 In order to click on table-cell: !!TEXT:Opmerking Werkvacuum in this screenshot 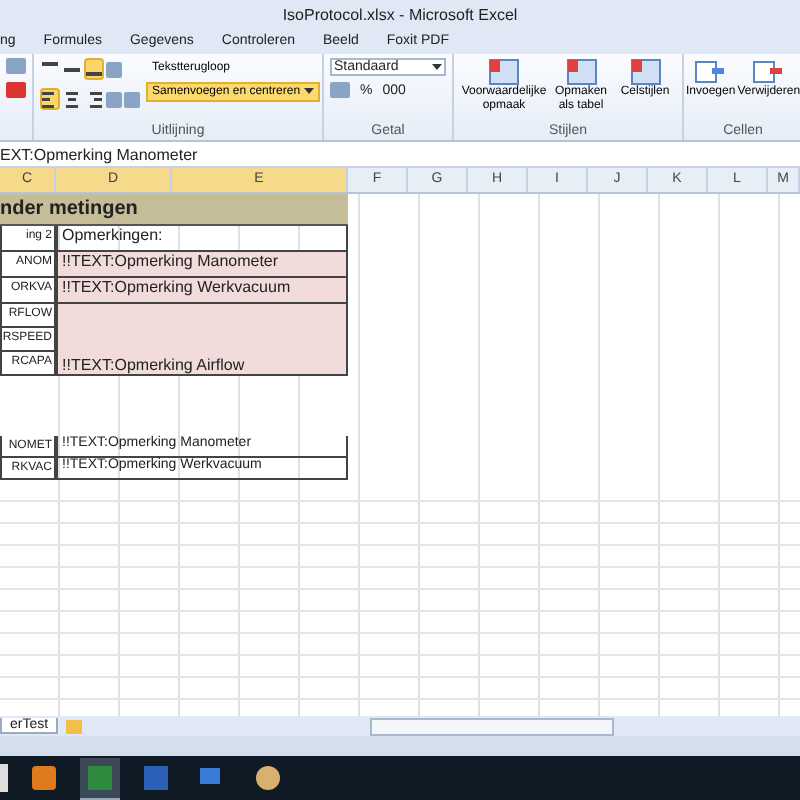, I will do `click(202, 291)`.